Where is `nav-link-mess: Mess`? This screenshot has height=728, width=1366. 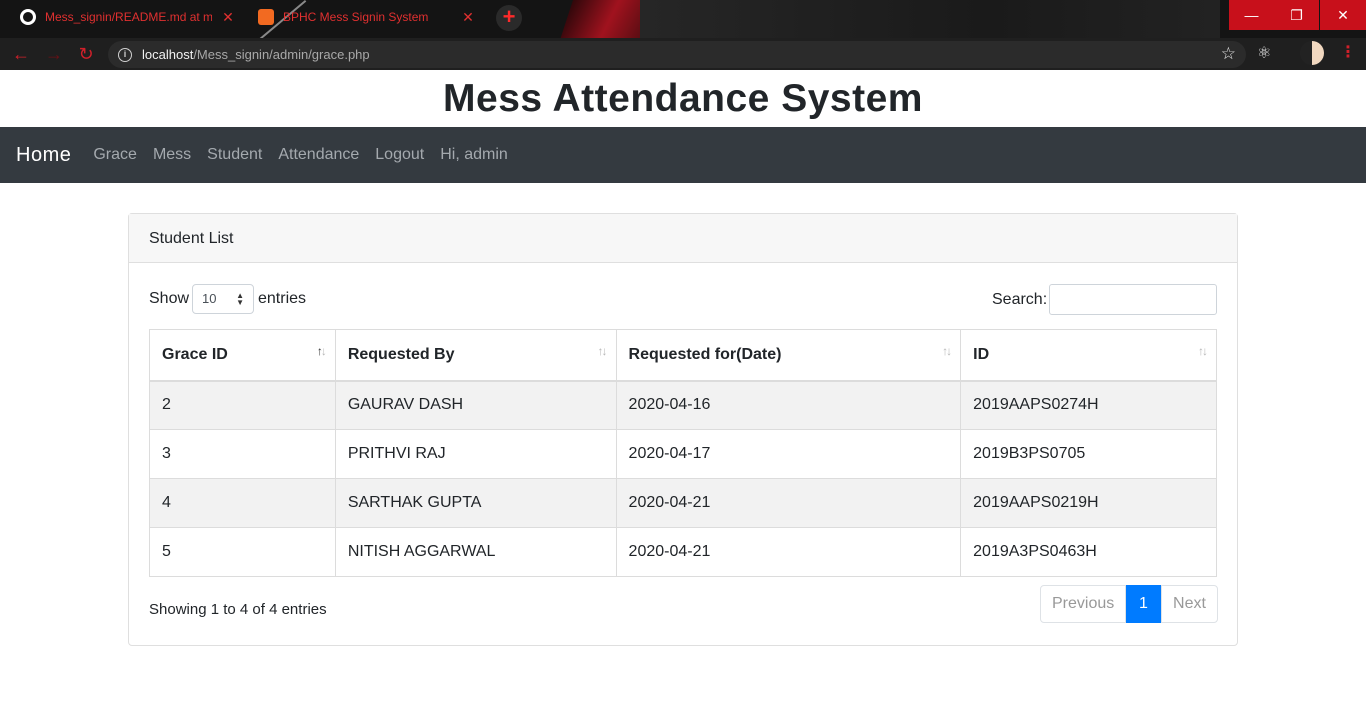 nav-link-mess: Mess is located at coordinates (172, 155).